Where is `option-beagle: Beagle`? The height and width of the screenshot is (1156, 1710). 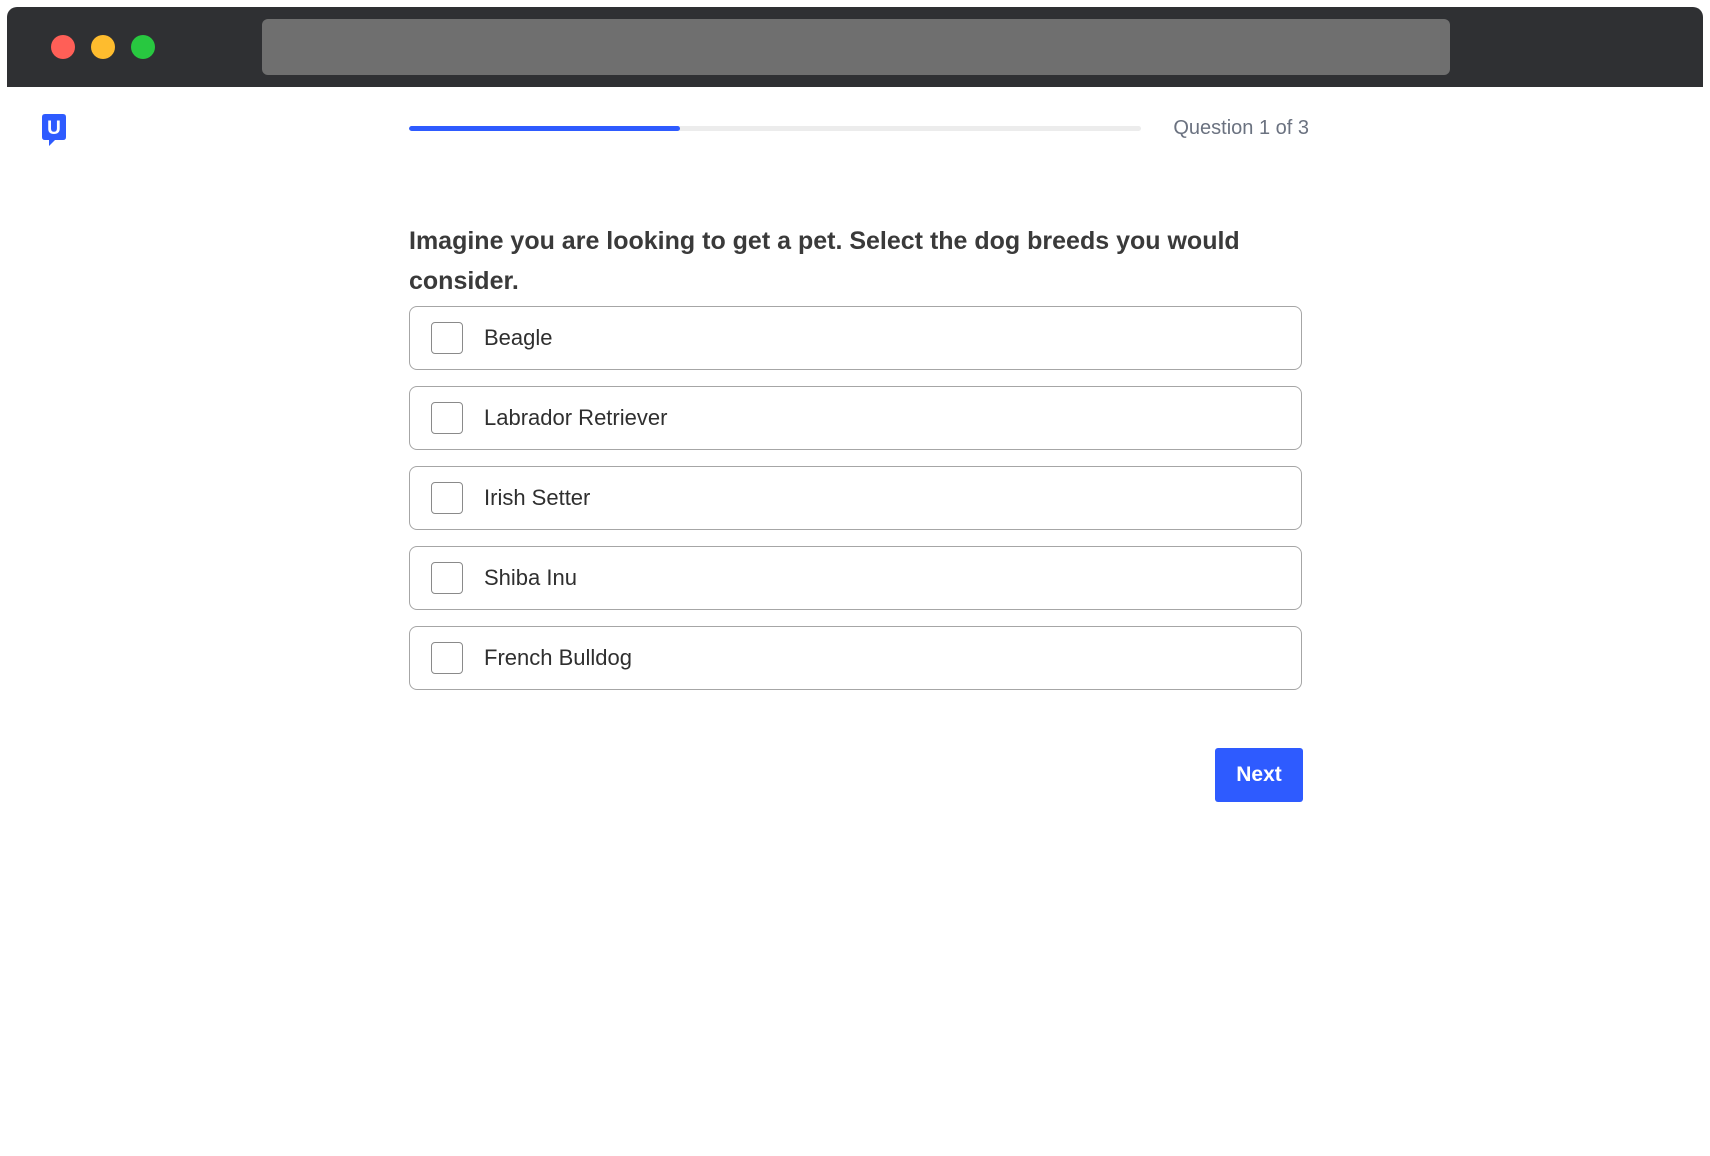 option-beagle: Beagle is located at coordinates (855, 338).